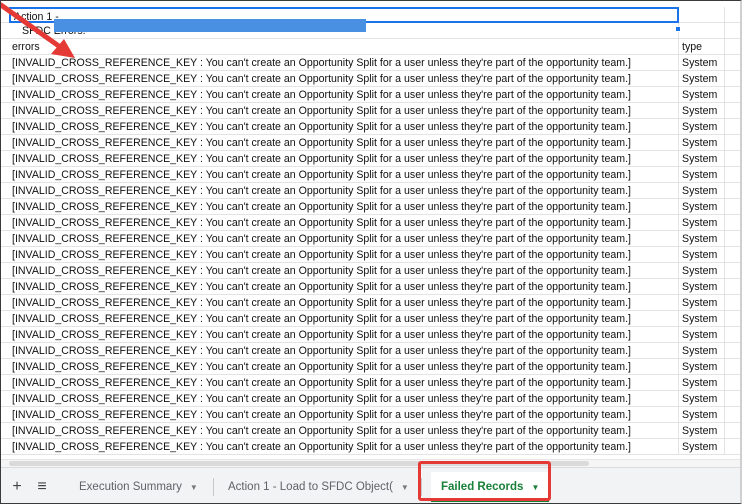  What do you see at coordinates (17, 487) in the screenshot?
I see `plus-icon: +` at bounding box center [17, 487].